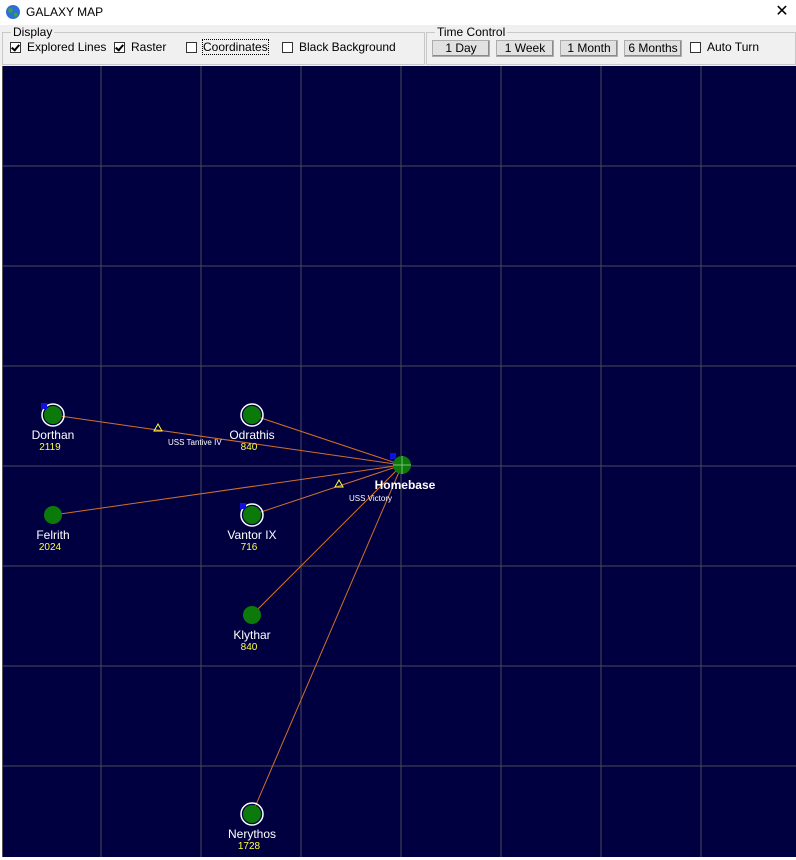 This screenshot has width=796, height=860. I want to click on close-icon: ✕, so click(782, 11).